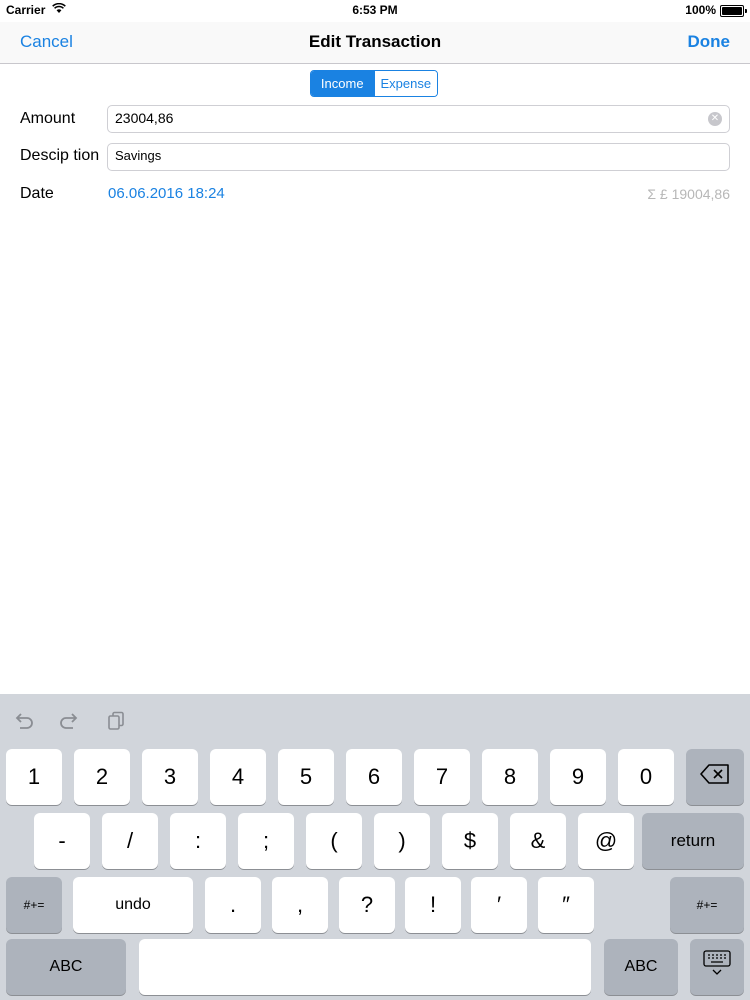  What do you see at coordinates (510, 777) in the screenshot?
I see `key-8: 8` at bounding box center [510, 777].